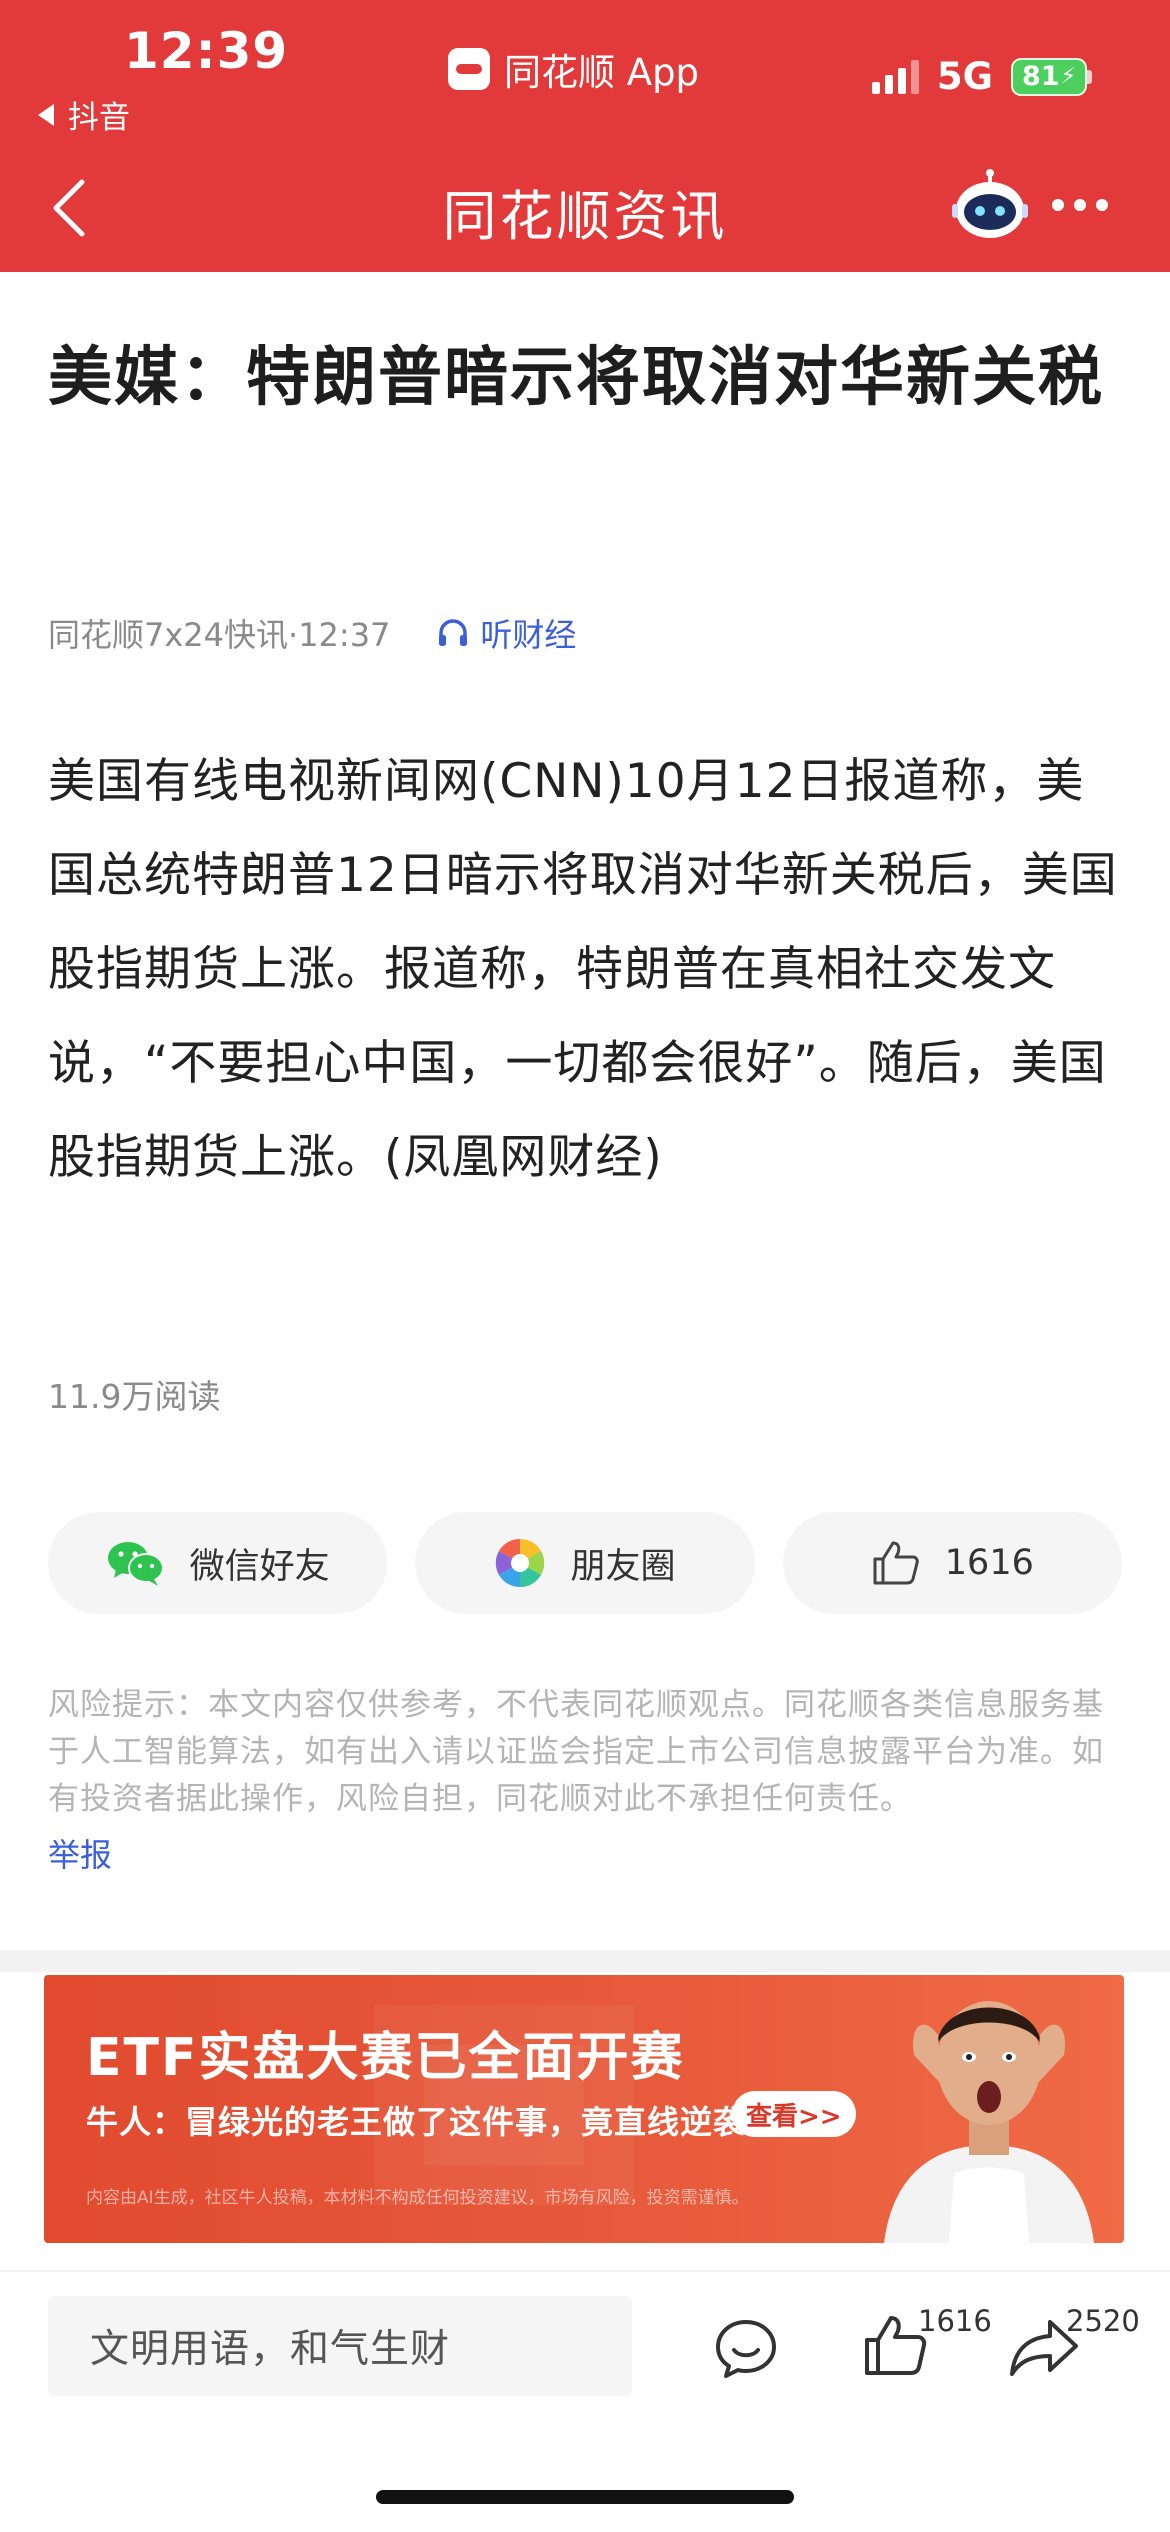  What do you see at coordinates (99, 118) in the screenshot?
I see `back-app-label: 抖音` at bounding box center [99, 118].